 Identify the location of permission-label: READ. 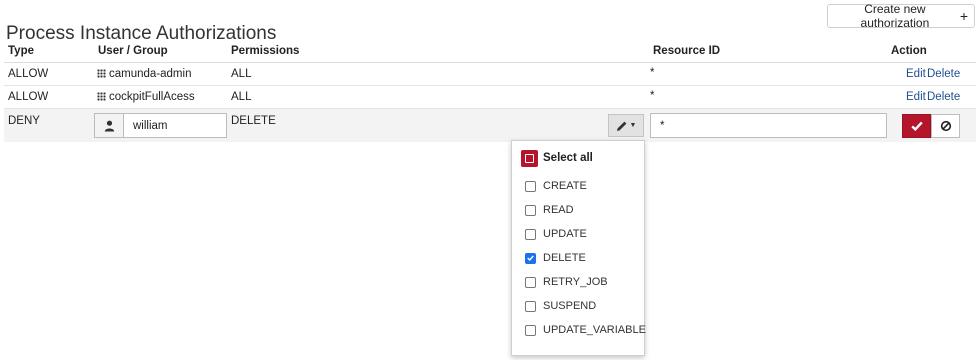
(558, 210).